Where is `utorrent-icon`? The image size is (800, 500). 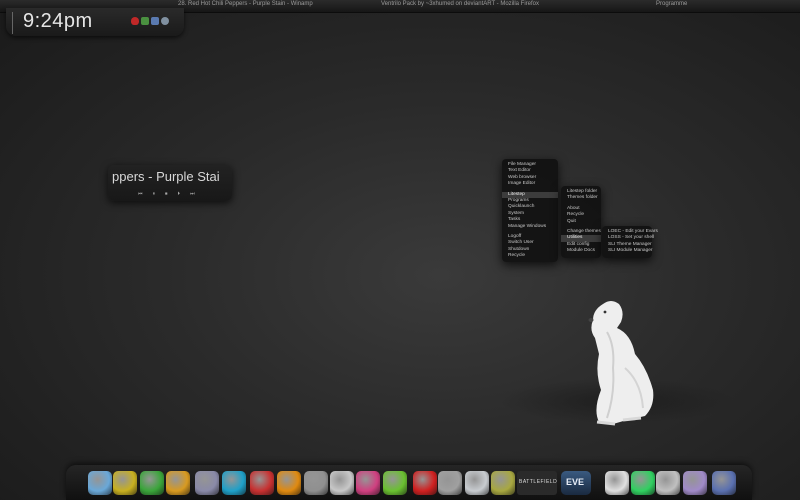
utorrent-icon is located at coordinates (152, 483).